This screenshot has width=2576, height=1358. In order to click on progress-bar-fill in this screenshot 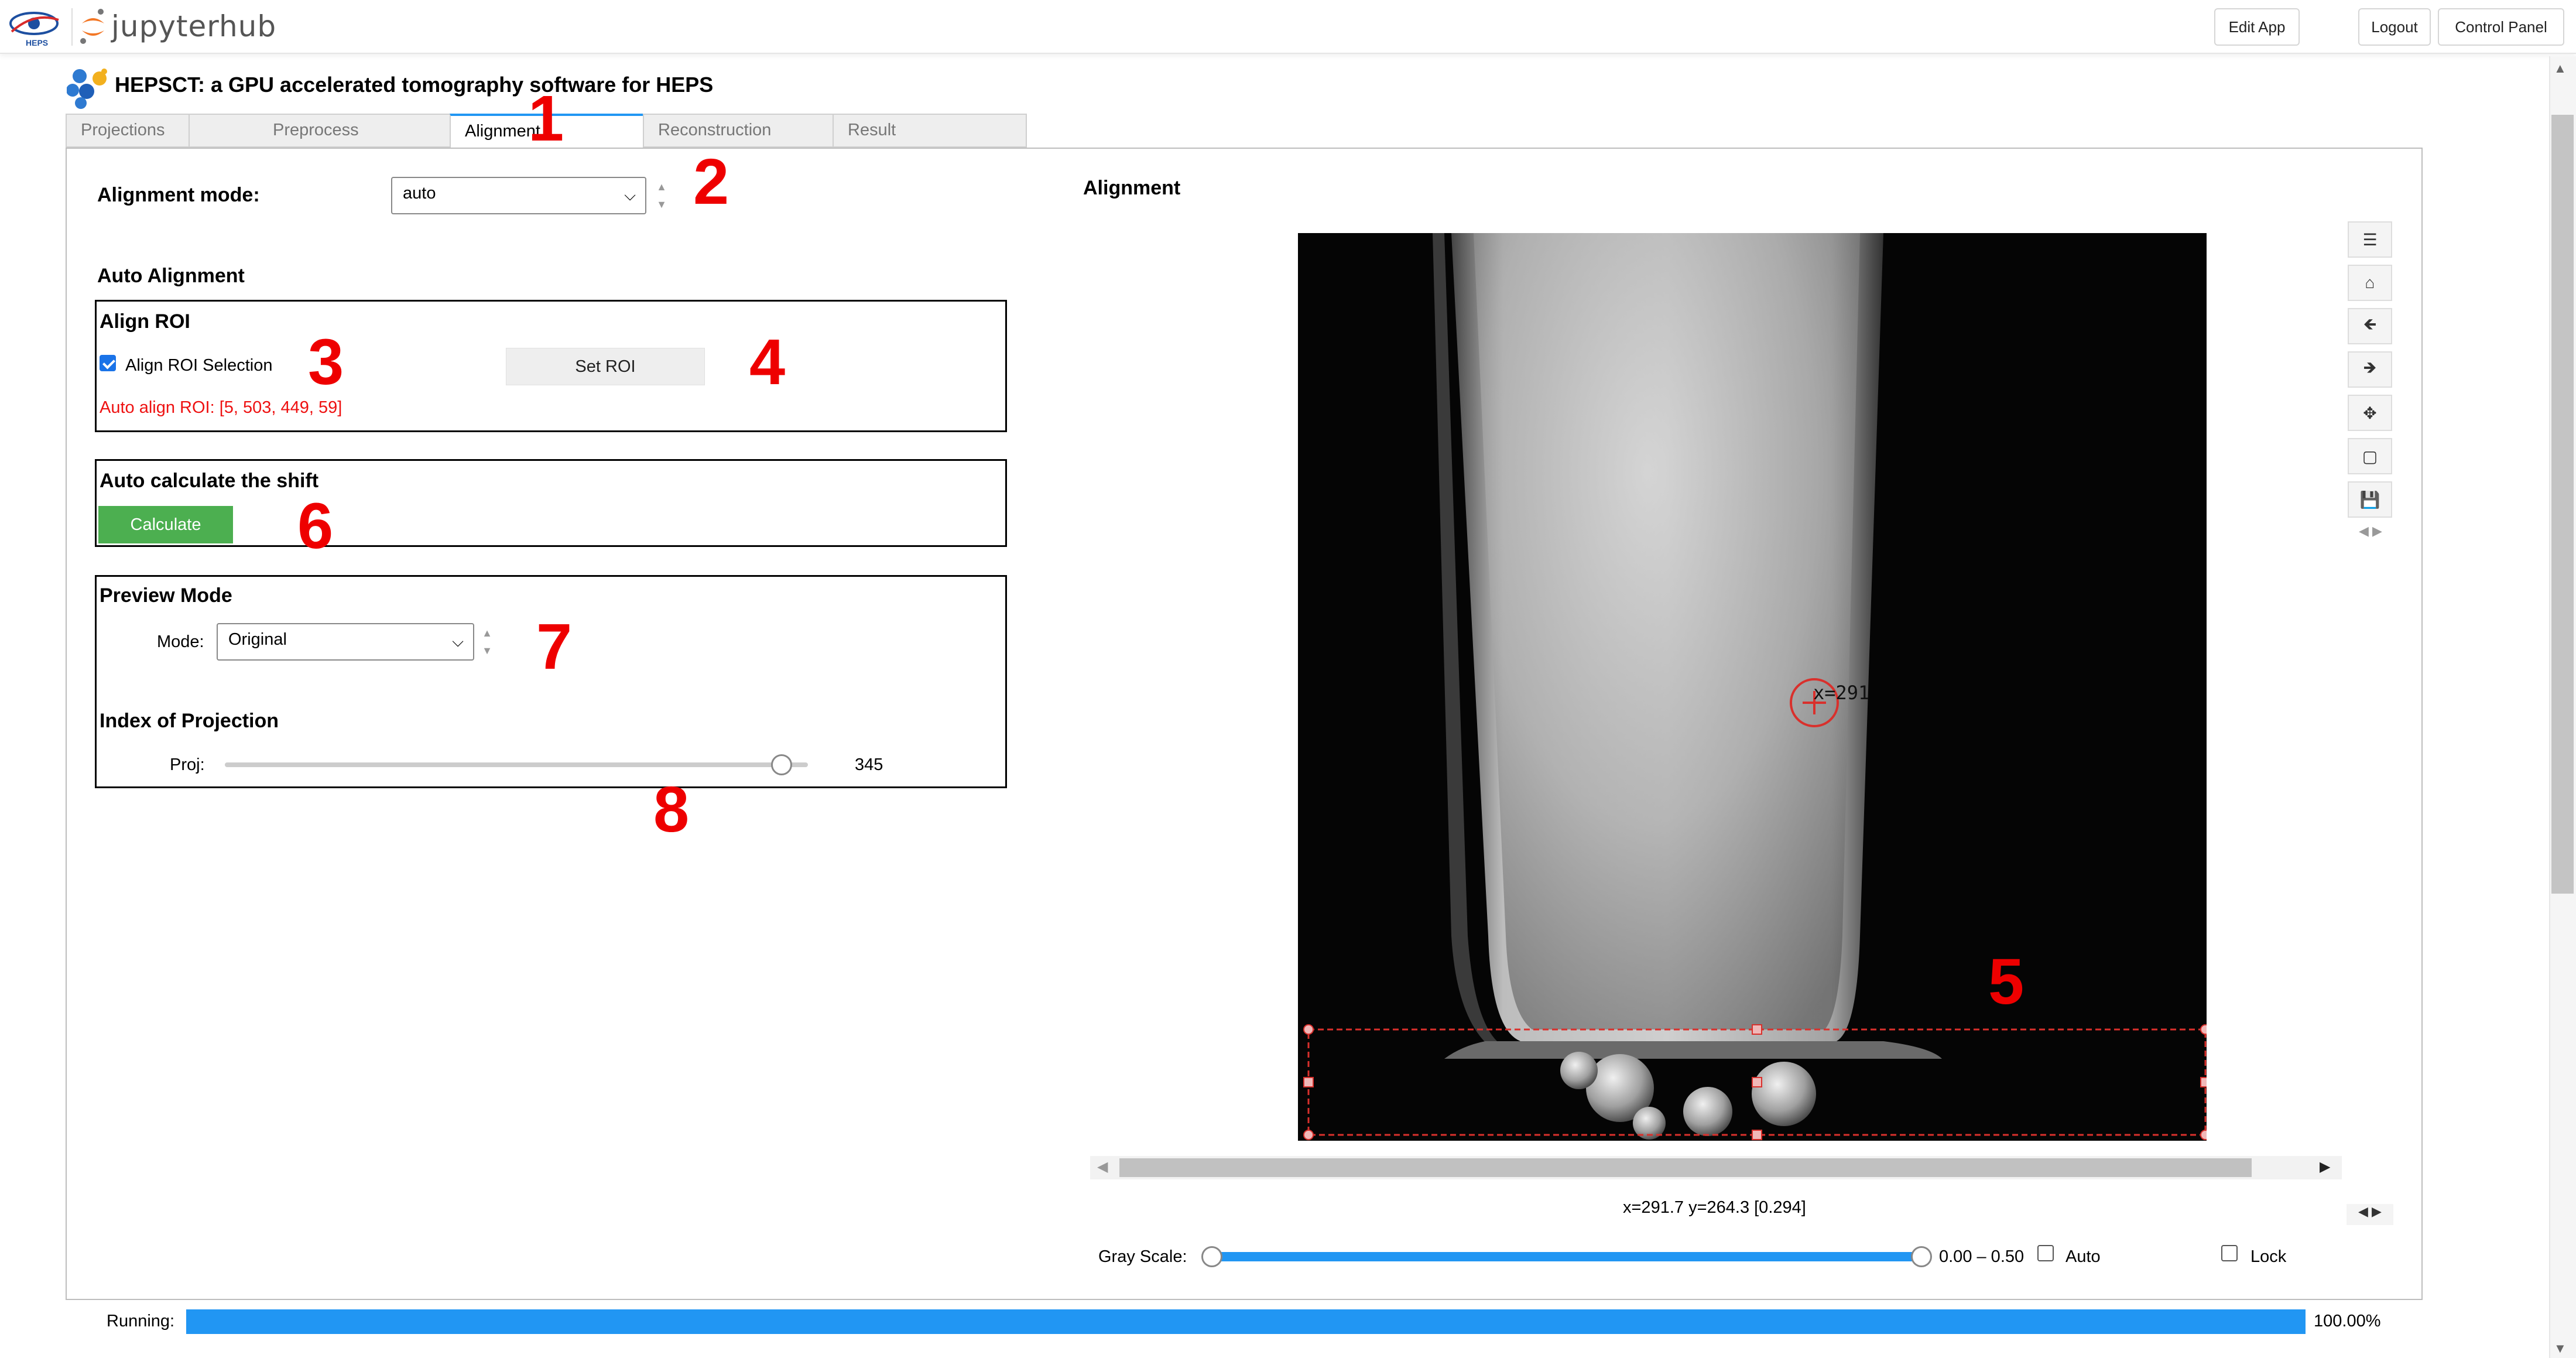, I will do `click(1246, 1321)`.